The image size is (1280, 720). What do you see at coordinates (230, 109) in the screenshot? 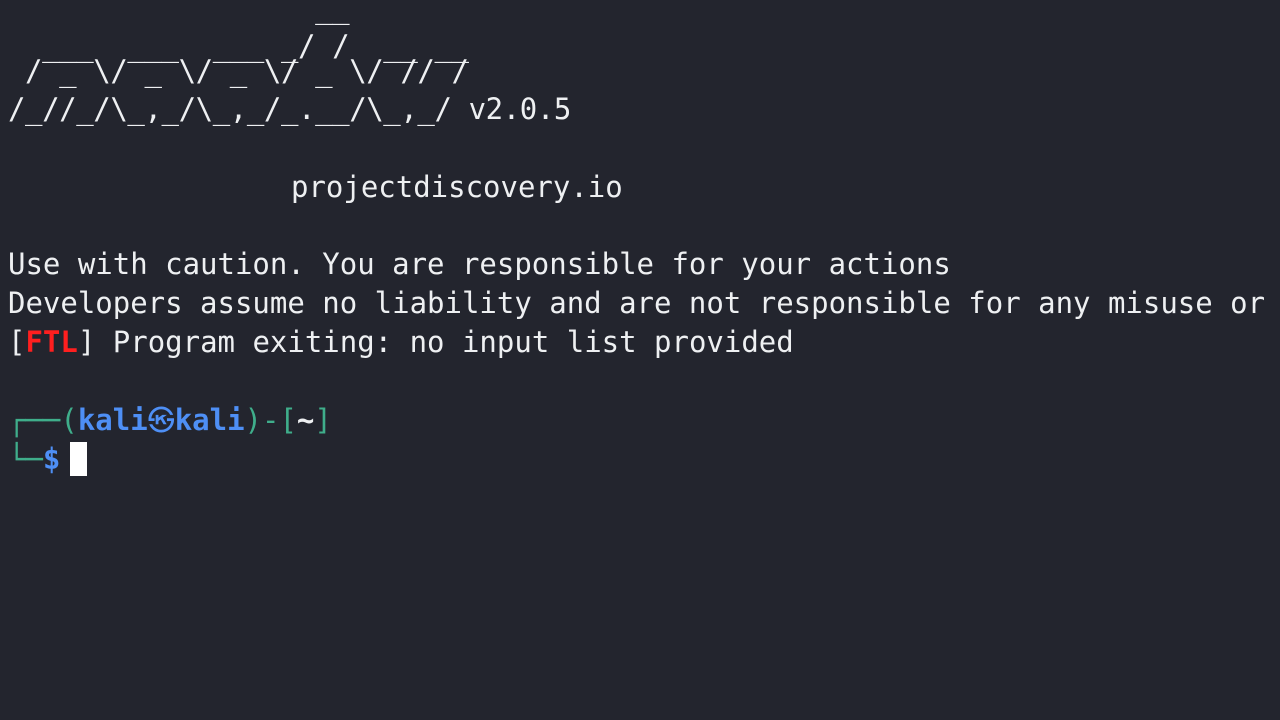
I see `banner-art: /_//_/\_,_/\_,_/_.__/\_,_/` at bounding box center [230, 109].